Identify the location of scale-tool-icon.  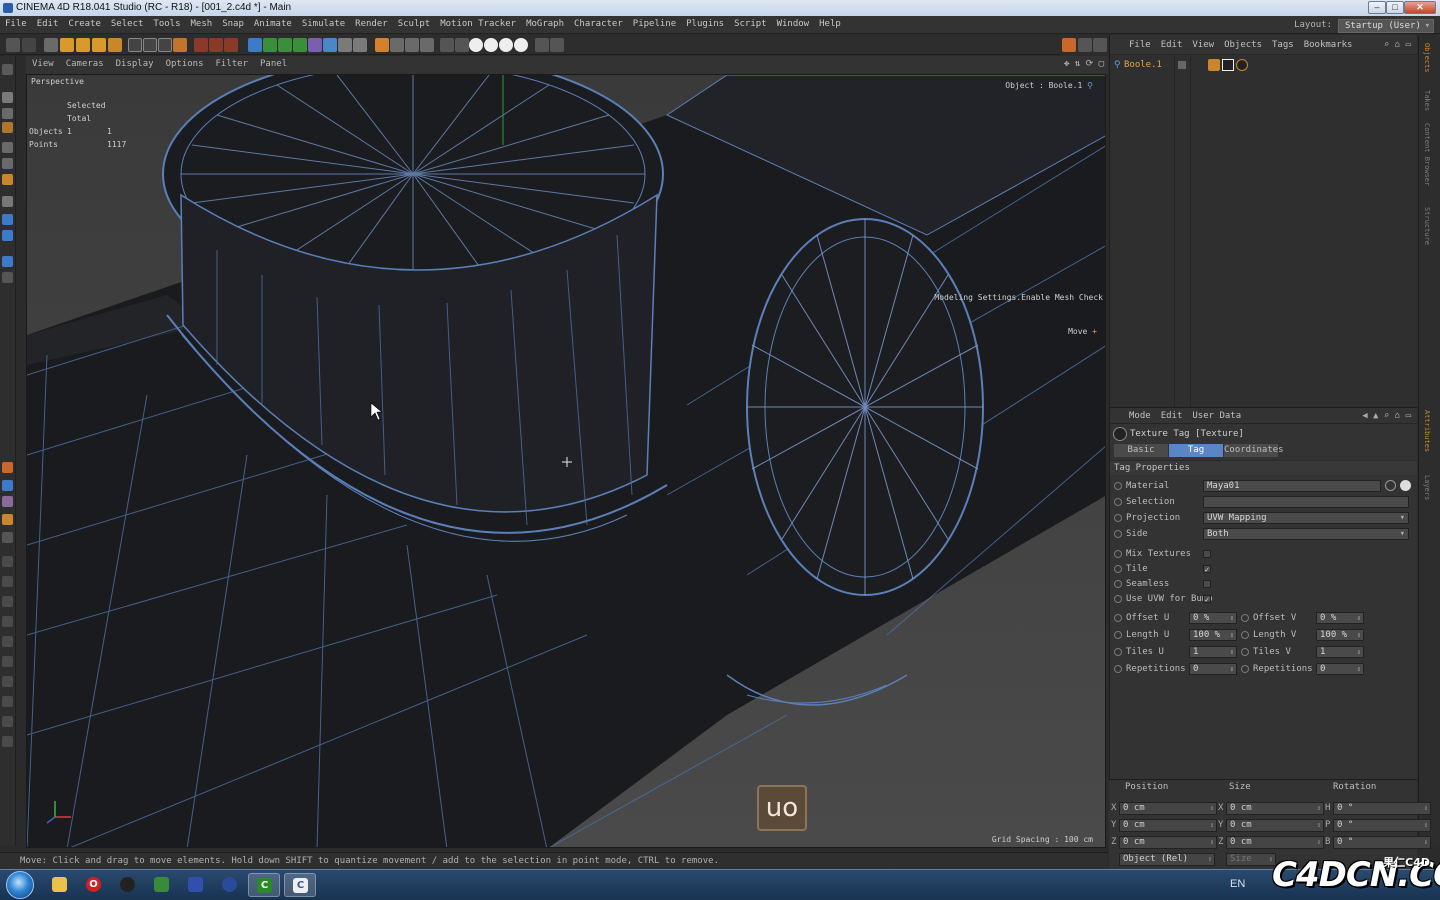
(83, 45).